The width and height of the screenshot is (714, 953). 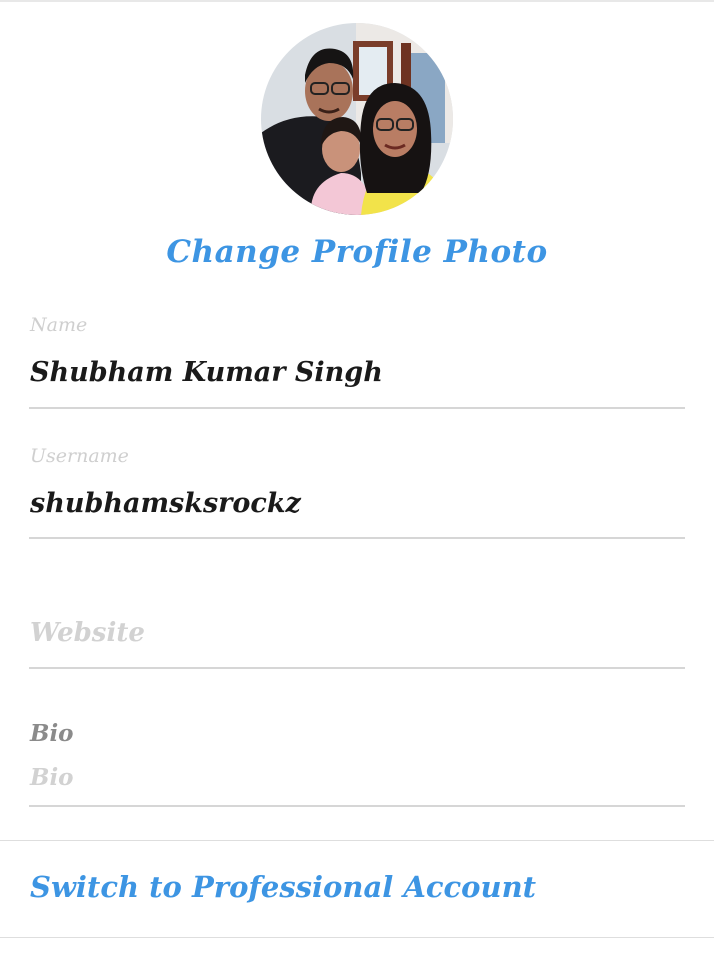 What do you see at coordinates (52, 733) in the screenshot?
I see `bio-label: Bio` at bounding box center [52, 733].